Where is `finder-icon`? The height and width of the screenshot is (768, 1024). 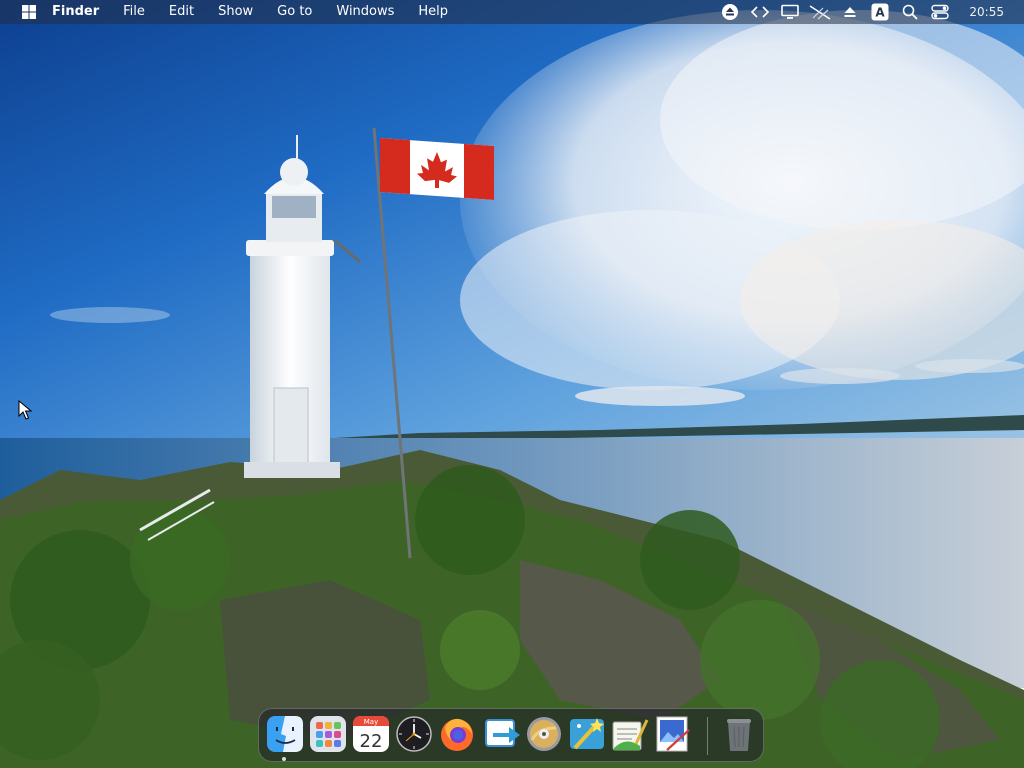 finder-icon is located at coordinates (285, 734).